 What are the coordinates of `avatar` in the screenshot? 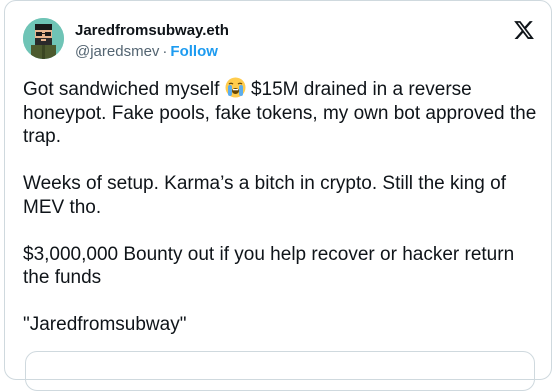 It's located at (43, 38).